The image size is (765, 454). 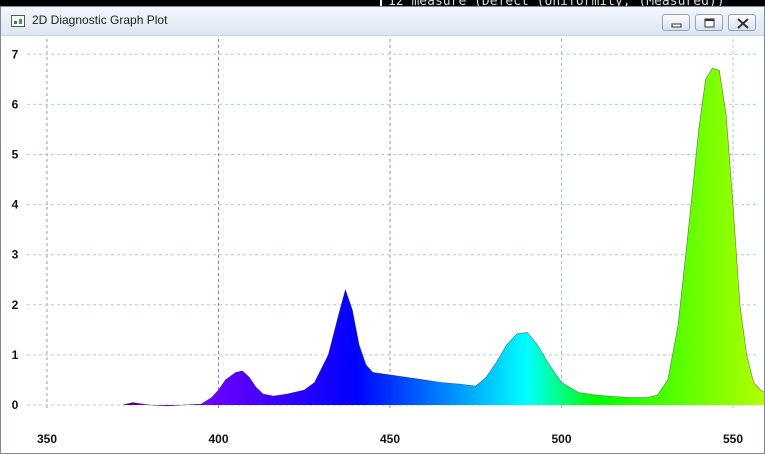 What do you see at coordinates (18, 21) in the screenshot?
I see `graph-app-icon` at bounding box center [18, 21].